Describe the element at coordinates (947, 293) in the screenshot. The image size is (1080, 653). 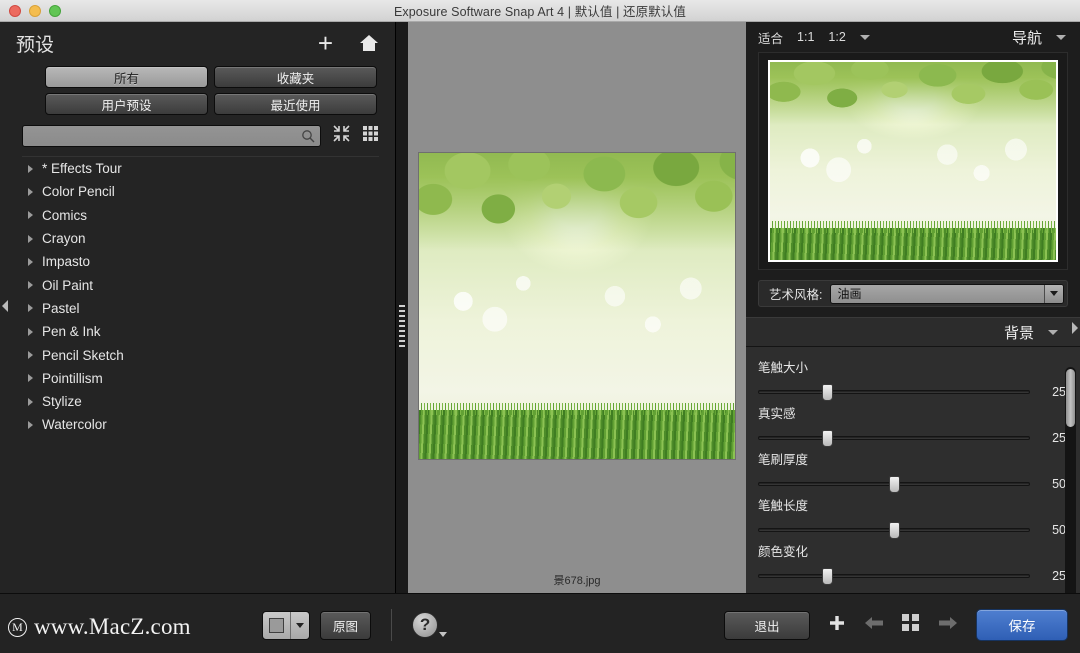
I see `art-style-select: 油画` at that location.